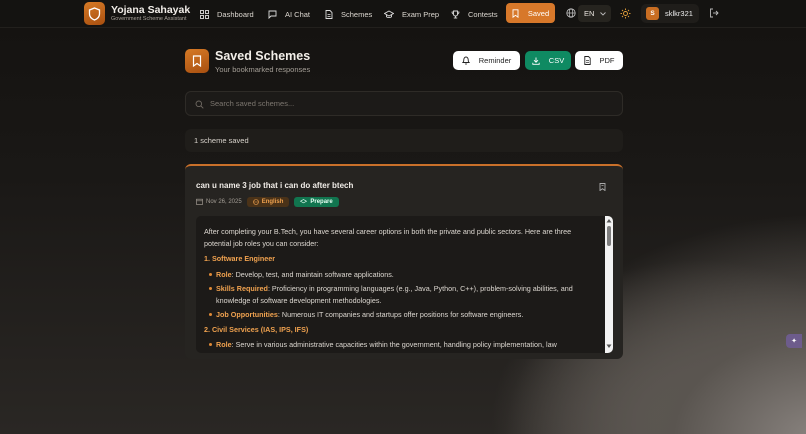 This screenshot has width=806, height=434. I want to click on bookmark-remove-icon, so click(602, 187).